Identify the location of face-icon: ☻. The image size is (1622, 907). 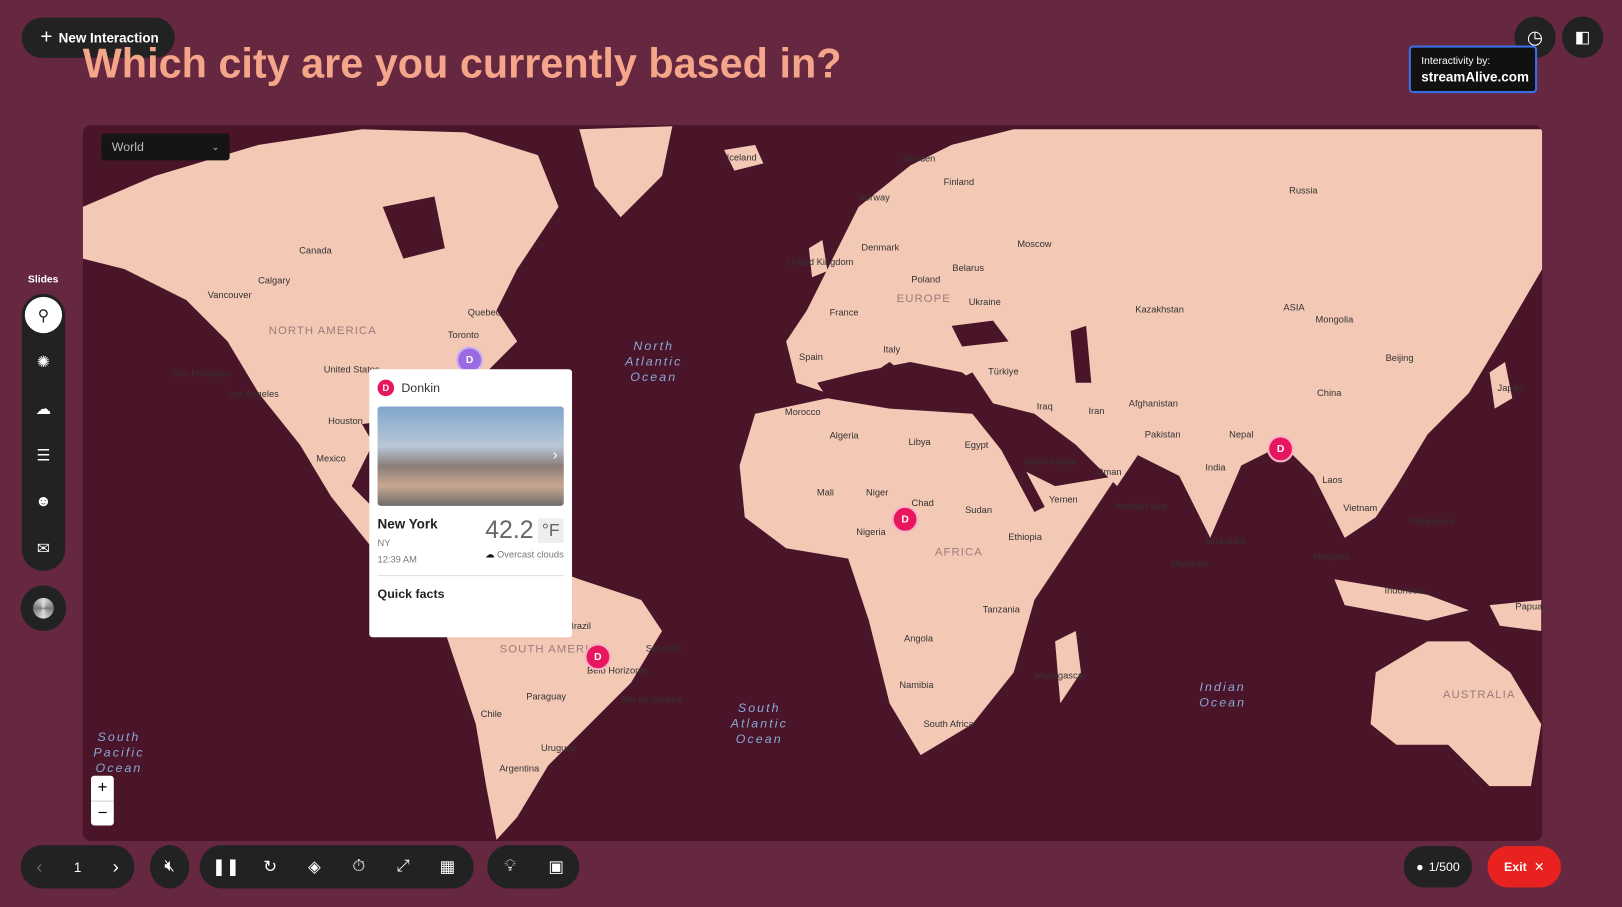
(43, 501).